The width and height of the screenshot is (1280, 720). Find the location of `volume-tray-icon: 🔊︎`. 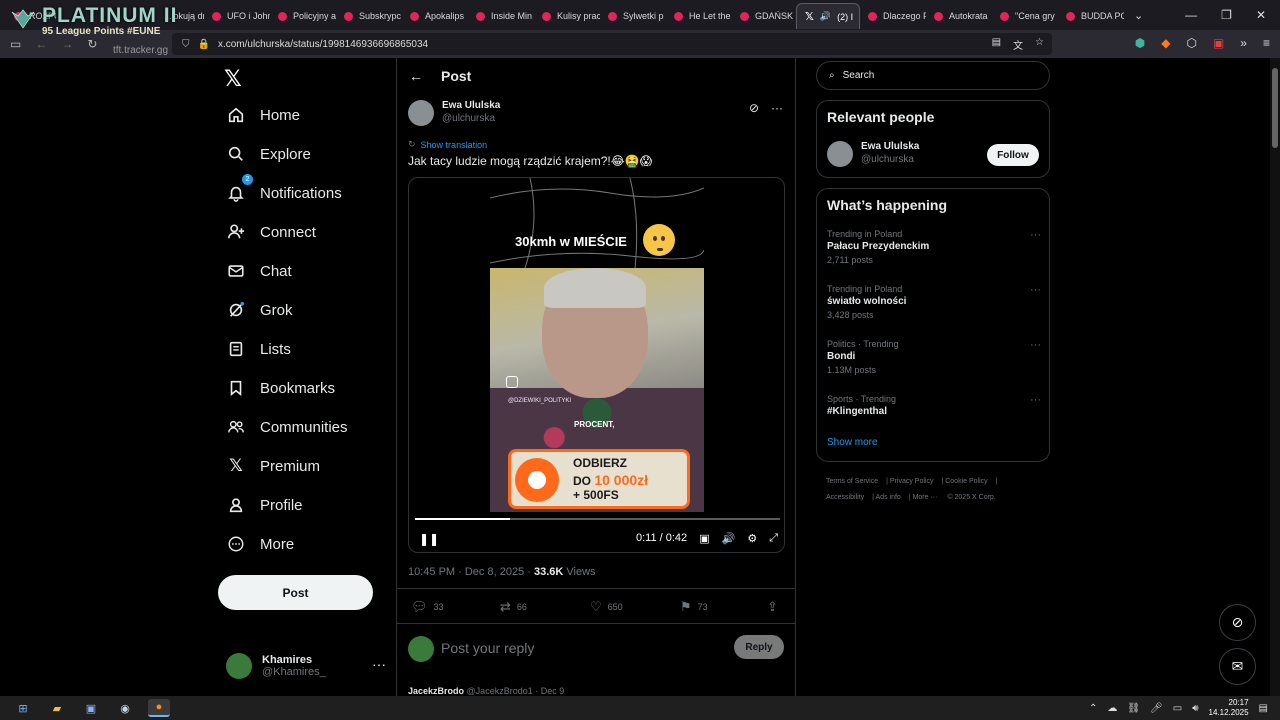

volume-tray-icon: 🔊︎ is located at coordinates (1195, 708).